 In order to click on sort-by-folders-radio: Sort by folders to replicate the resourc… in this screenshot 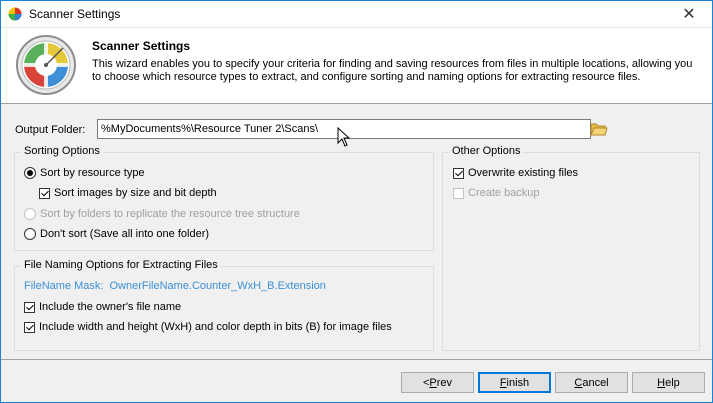, I will do `click(162, 214)`.